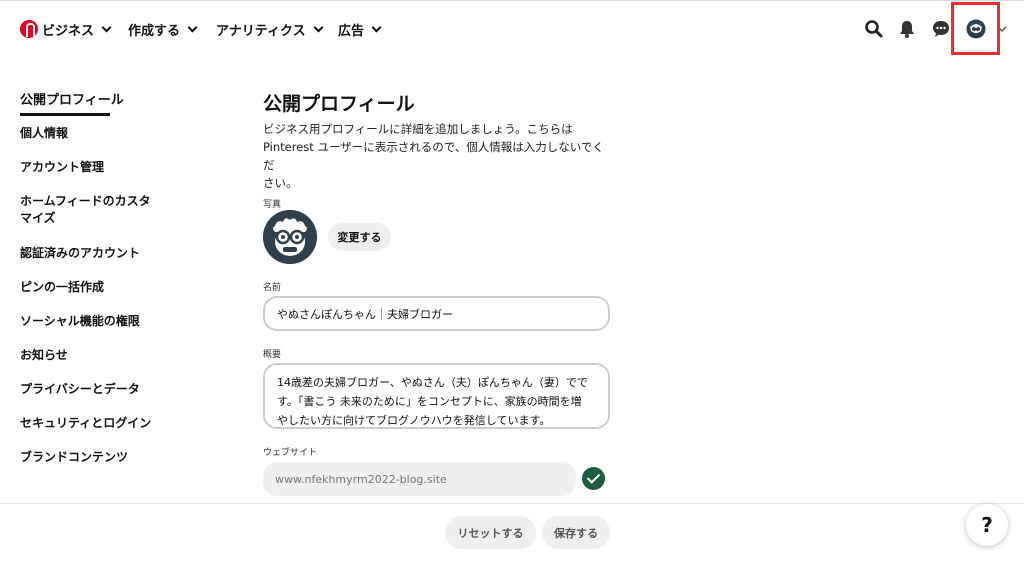 This screenshot has width=1024, height=561. Describe the element at coordinates (433, 156) in the screenshot. I see `intro-line-2: Pinterest ユーザーに表示されるので、個人情報は入力しないでくだ` at that location.